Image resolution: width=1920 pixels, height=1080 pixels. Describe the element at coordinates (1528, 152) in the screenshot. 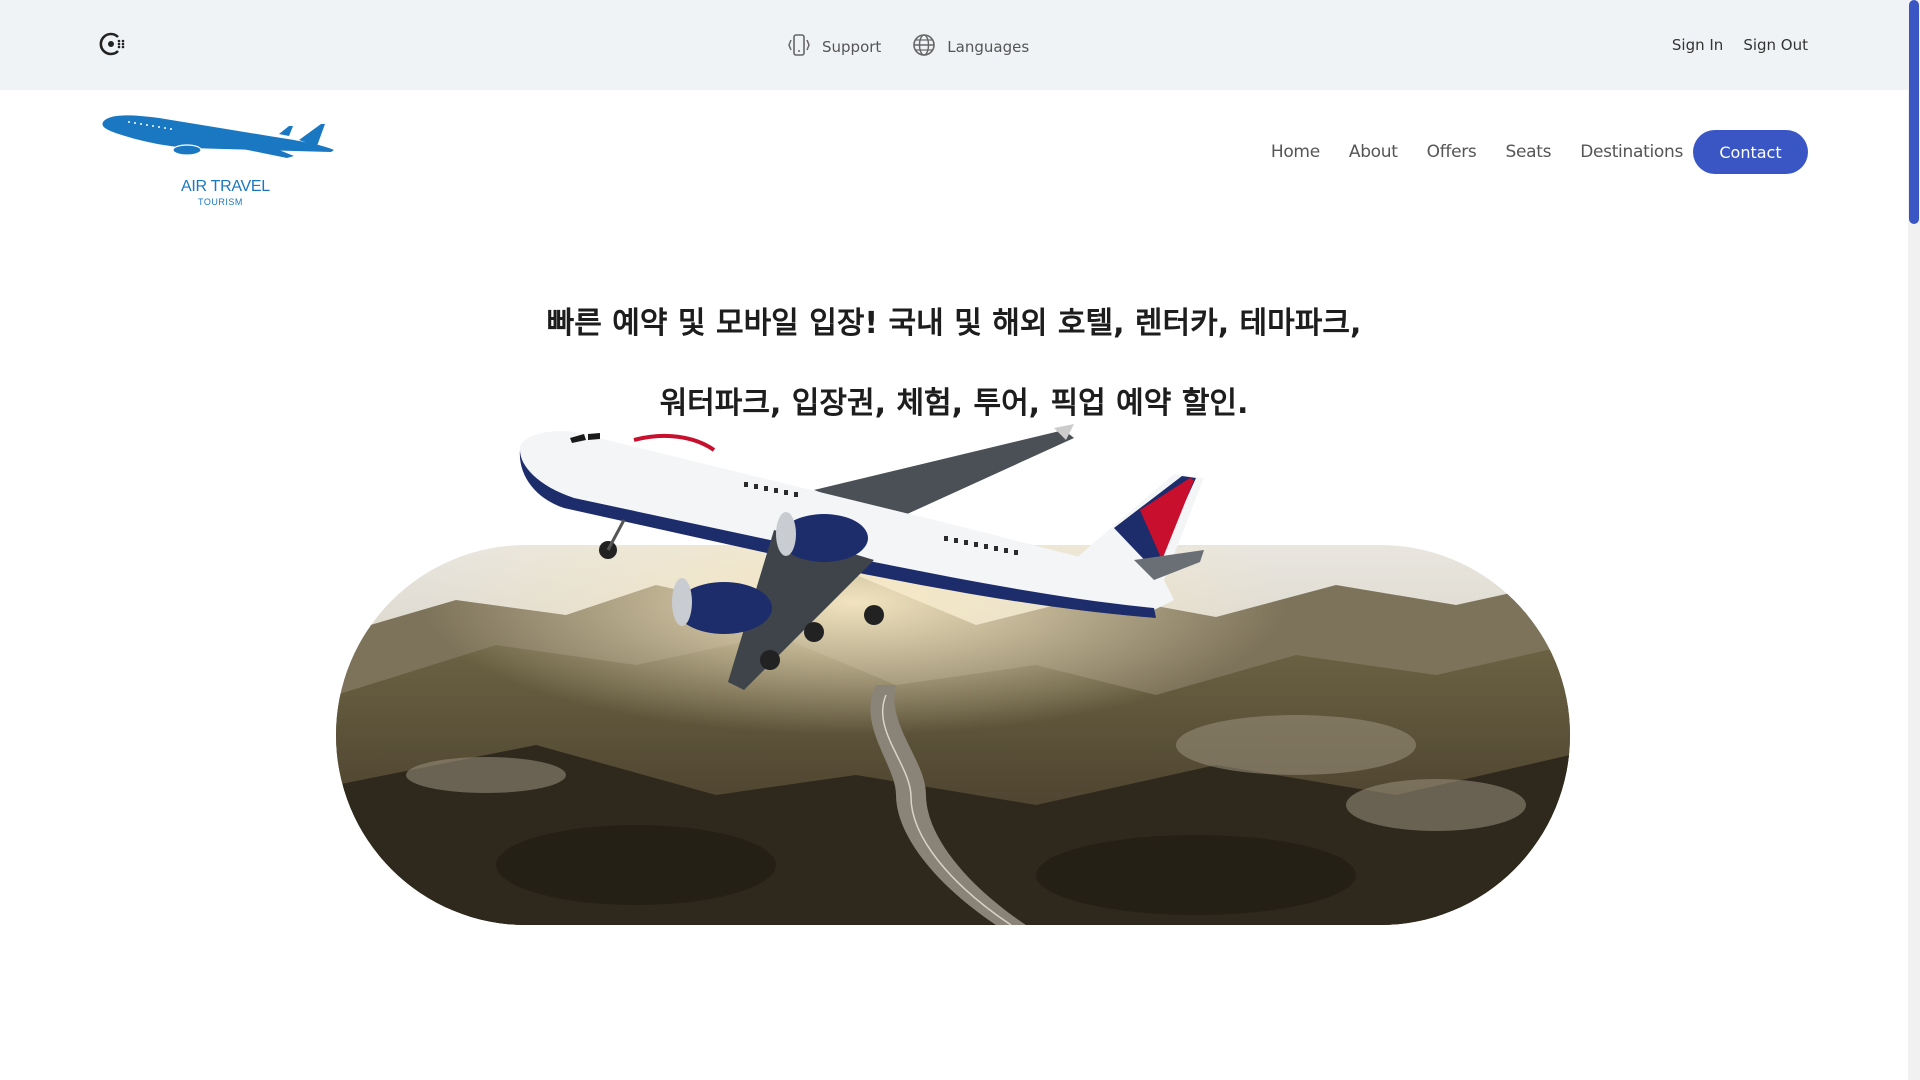

I see `nav-item-seats: Seats` at that location.